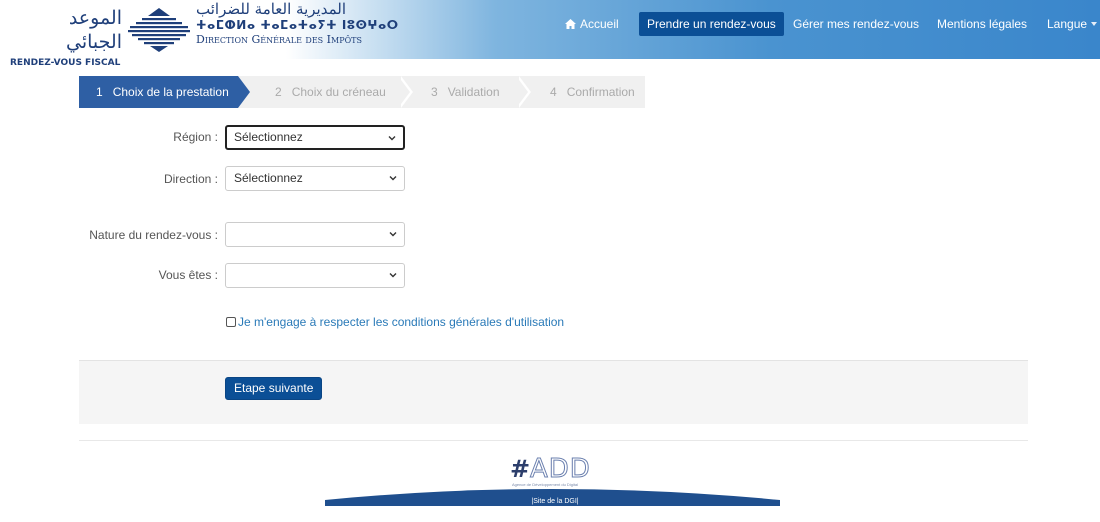 Image resolution: width=1100 pixels, height=522 pixels. Describe the element at coordinates (153, 235) in the screenshot. I see `appointment-nature-label: Nature du rendez-vous :` at that location.